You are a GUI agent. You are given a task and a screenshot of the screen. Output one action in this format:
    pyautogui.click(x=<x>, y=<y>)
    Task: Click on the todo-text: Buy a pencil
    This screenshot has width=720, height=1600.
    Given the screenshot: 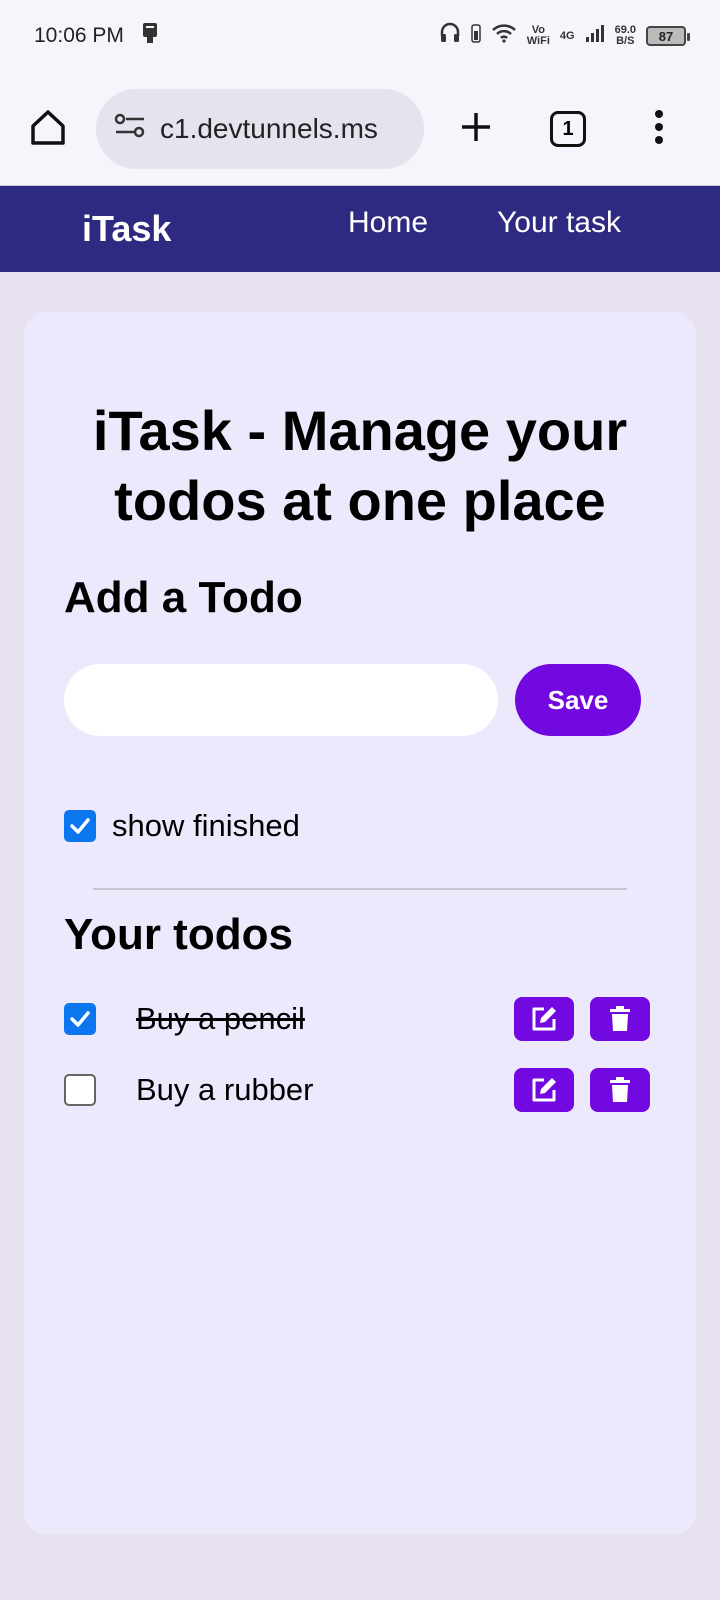 What is the action you would take?
    pyautogui.click(x=220, y=1018)
    